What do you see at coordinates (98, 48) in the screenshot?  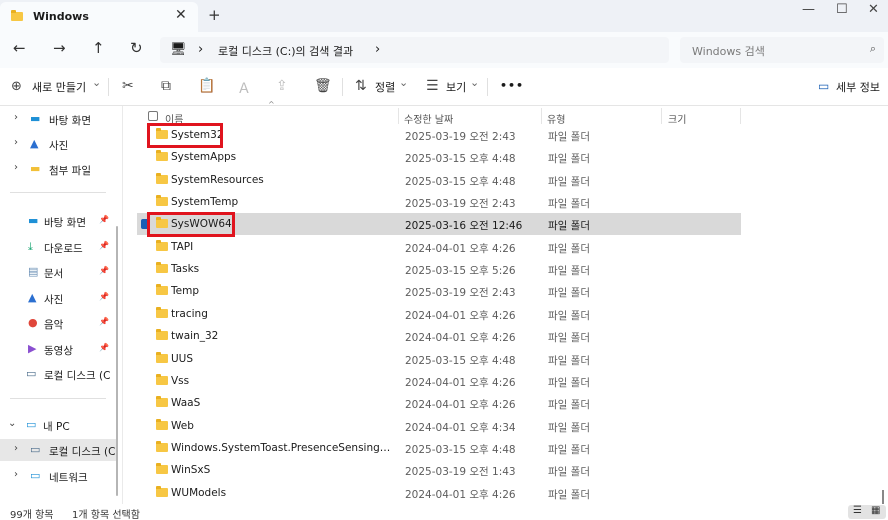 I see `up-button: ↑` at bounding box center [98, 48].